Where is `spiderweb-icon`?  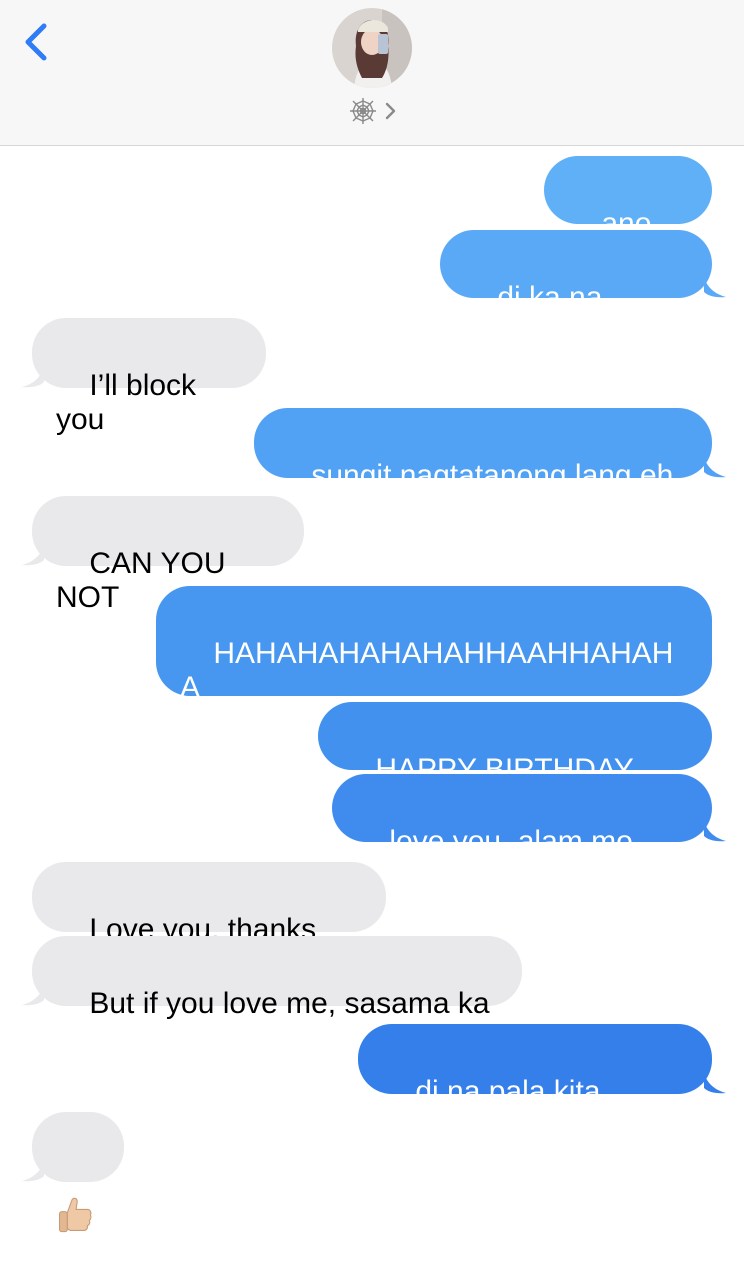 spiderweb-icon is located at coordinates (363, 111).